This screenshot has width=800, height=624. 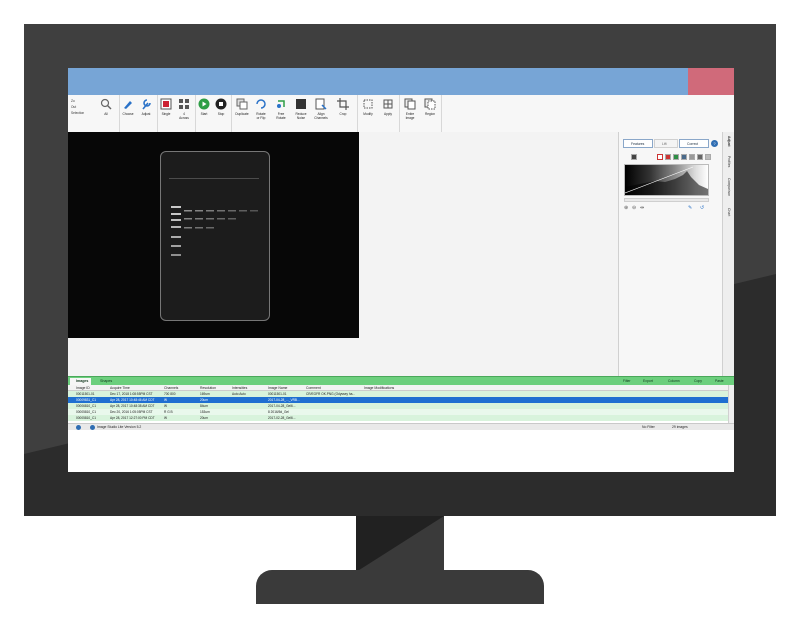 What do you see at coordinates (400, 587) in the screenshot?
I see `monitor-stand-base` at bounding box center [400, 587].